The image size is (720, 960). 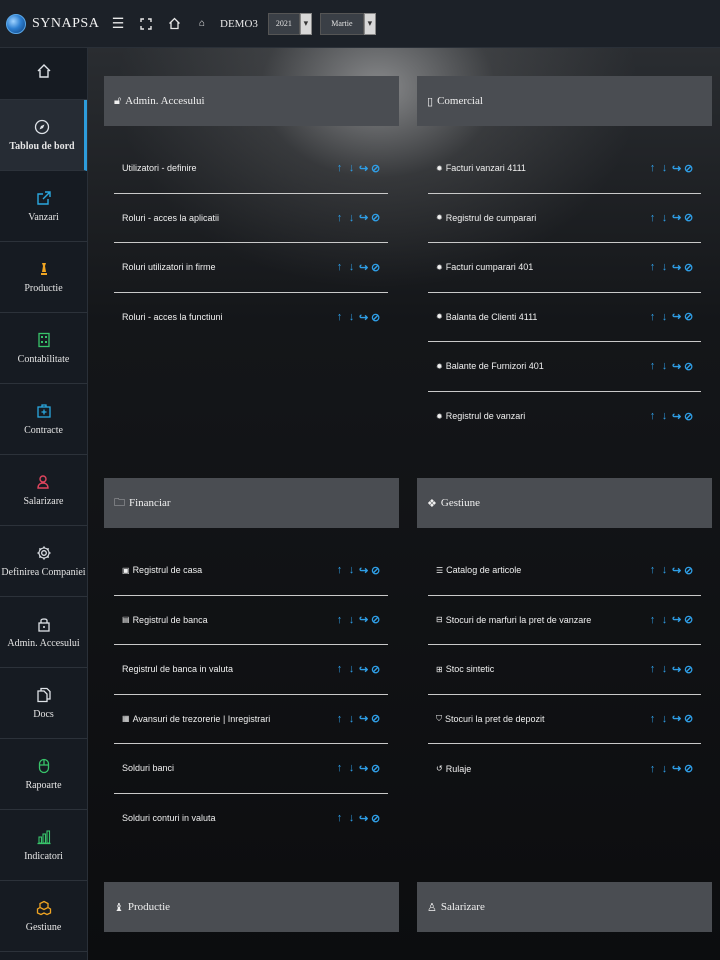 I want to click on list-item: ☰ Catalog de articole ↑ ↓ ↪ ⊘, so click(x=564, y=571).